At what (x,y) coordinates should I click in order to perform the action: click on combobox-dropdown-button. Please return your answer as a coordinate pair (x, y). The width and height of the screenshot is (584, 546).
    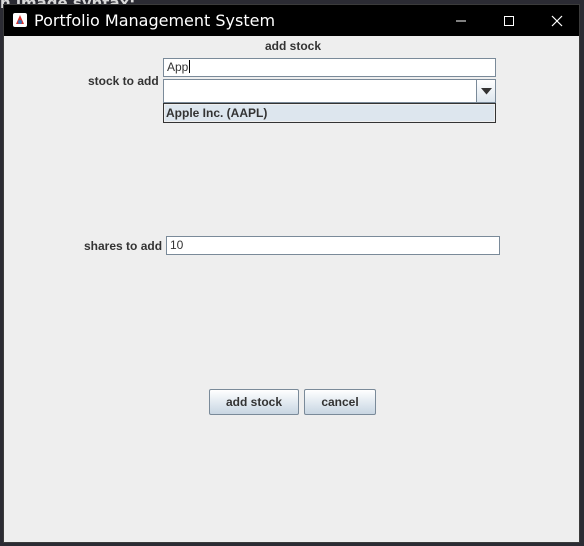
    Looking at the image, I should click on (485, 91).